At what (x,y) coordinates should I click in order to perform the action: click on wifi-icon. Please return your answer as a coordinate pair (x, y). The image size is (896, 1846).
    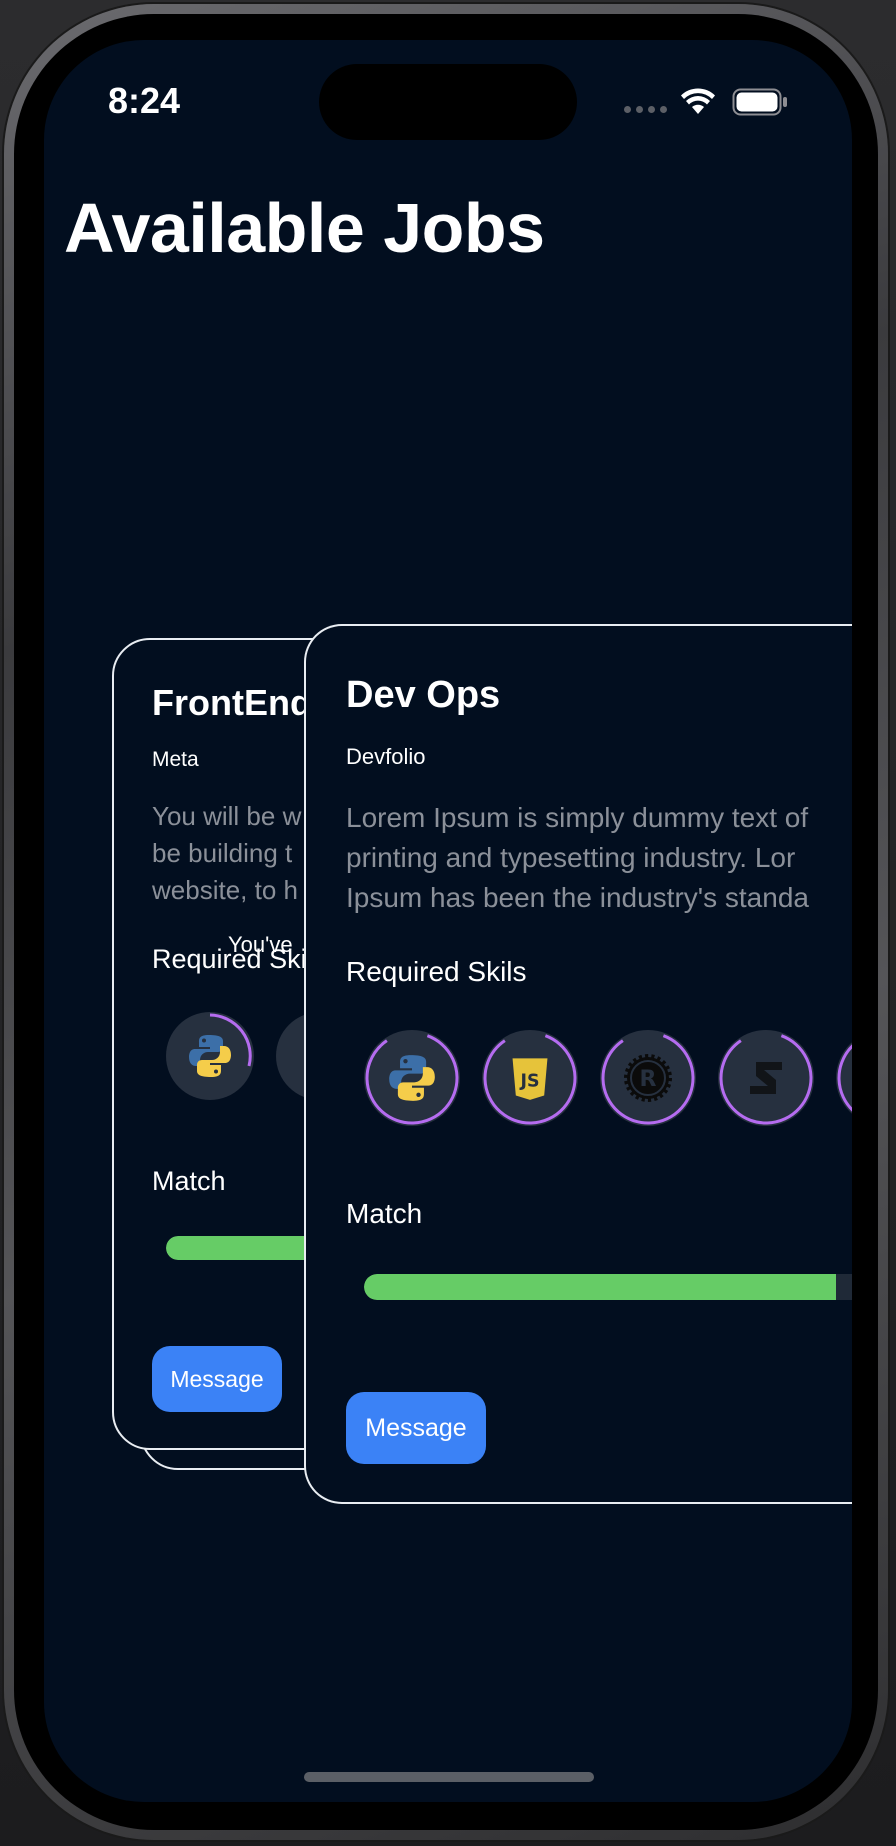
    Looking at the image, I should click on (698, 101).